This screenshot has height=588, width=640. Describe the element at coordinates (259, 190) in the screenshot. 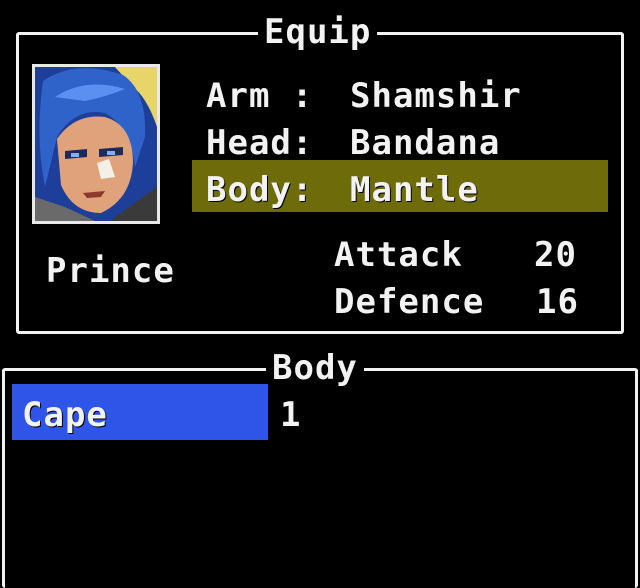

I see `slot-body-label: Body:` at that location.